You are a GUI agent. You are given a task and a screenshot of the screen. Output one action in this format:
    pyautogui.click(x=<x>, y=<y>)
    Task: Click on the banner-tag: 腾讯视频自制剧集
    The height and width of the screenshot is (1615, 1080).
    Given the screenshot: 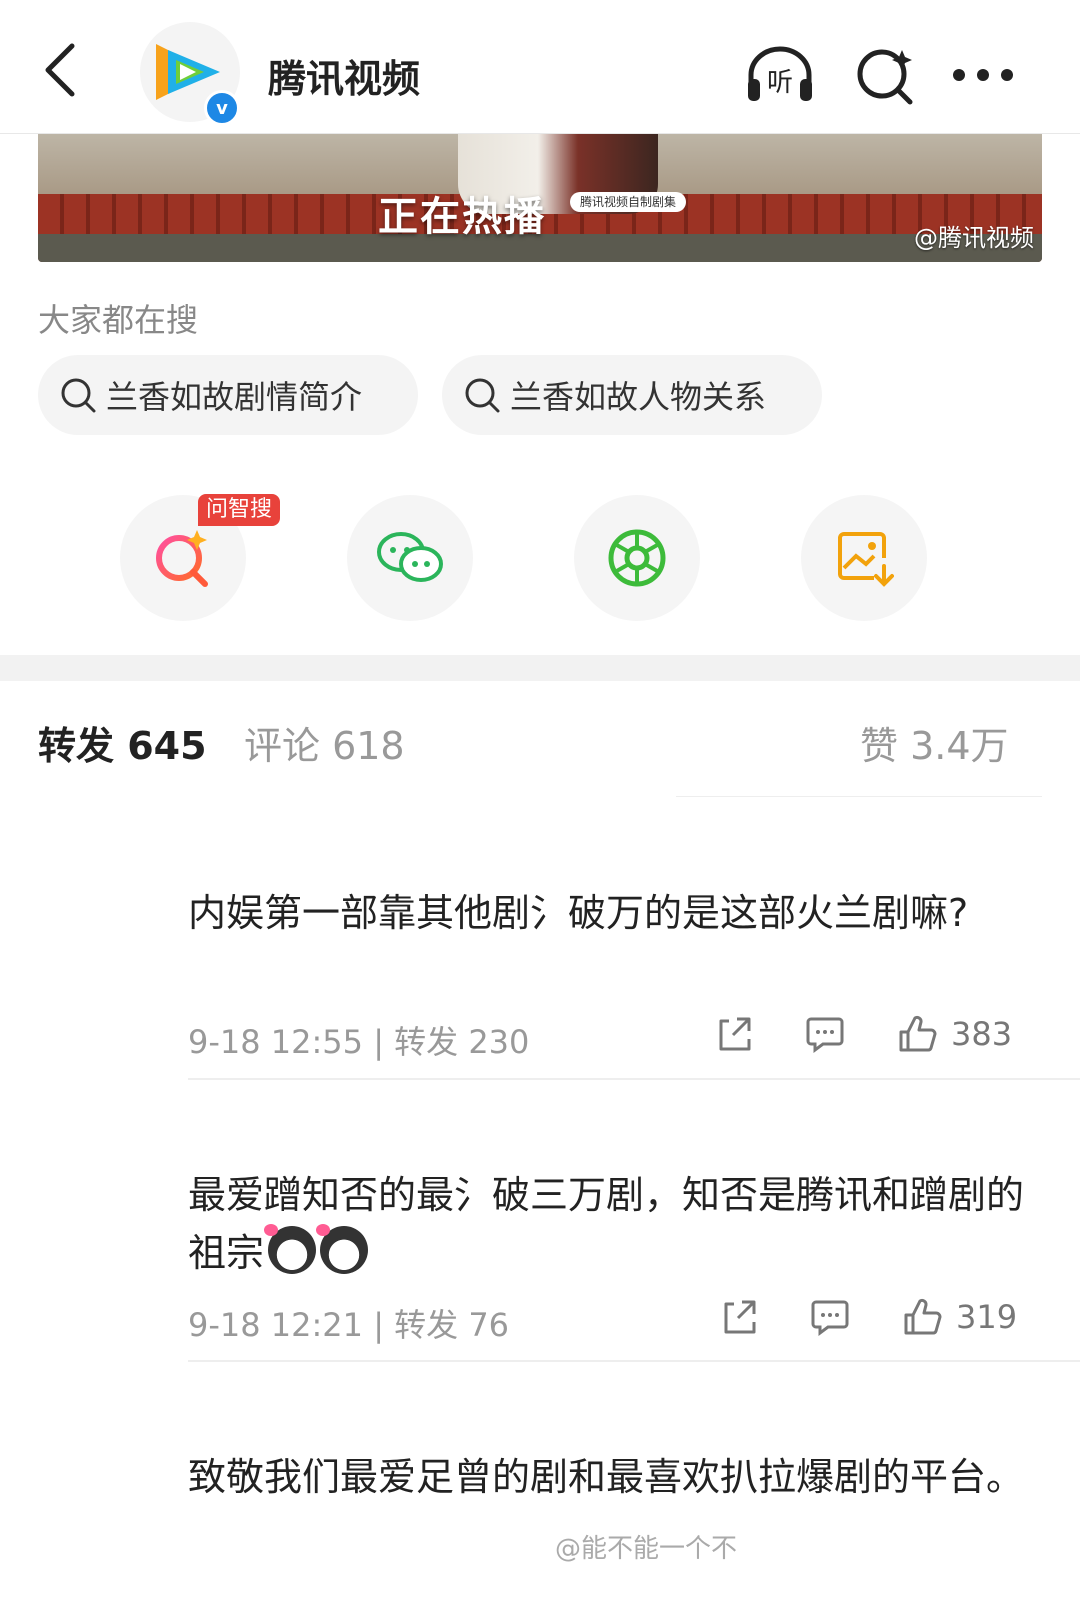 What is the action you would take?
    pyautogui.click(x=628, y=202)
    